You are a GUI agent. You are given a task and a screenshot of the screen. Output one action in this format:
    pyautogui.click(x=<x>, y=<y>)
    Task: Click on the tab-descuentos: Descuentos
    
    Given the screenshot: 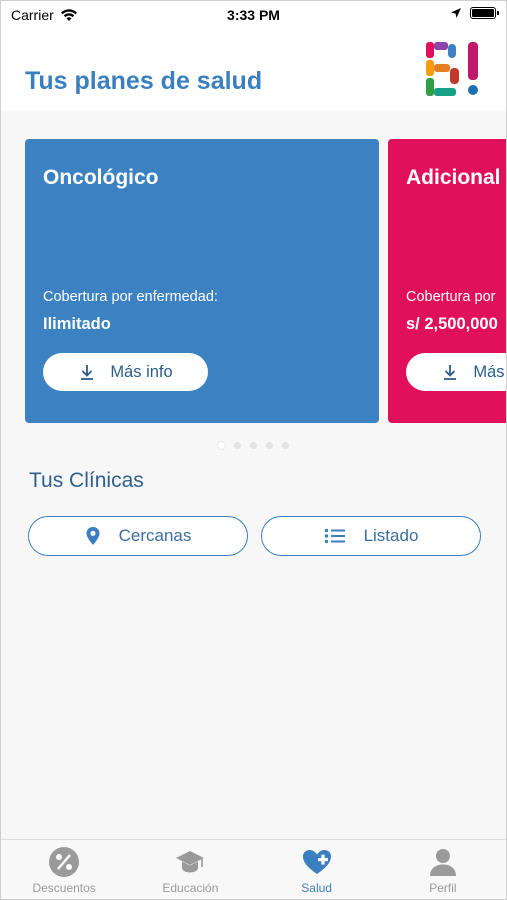 What is the action you would take?
    pyautogui.click(x=64, y=869)
    